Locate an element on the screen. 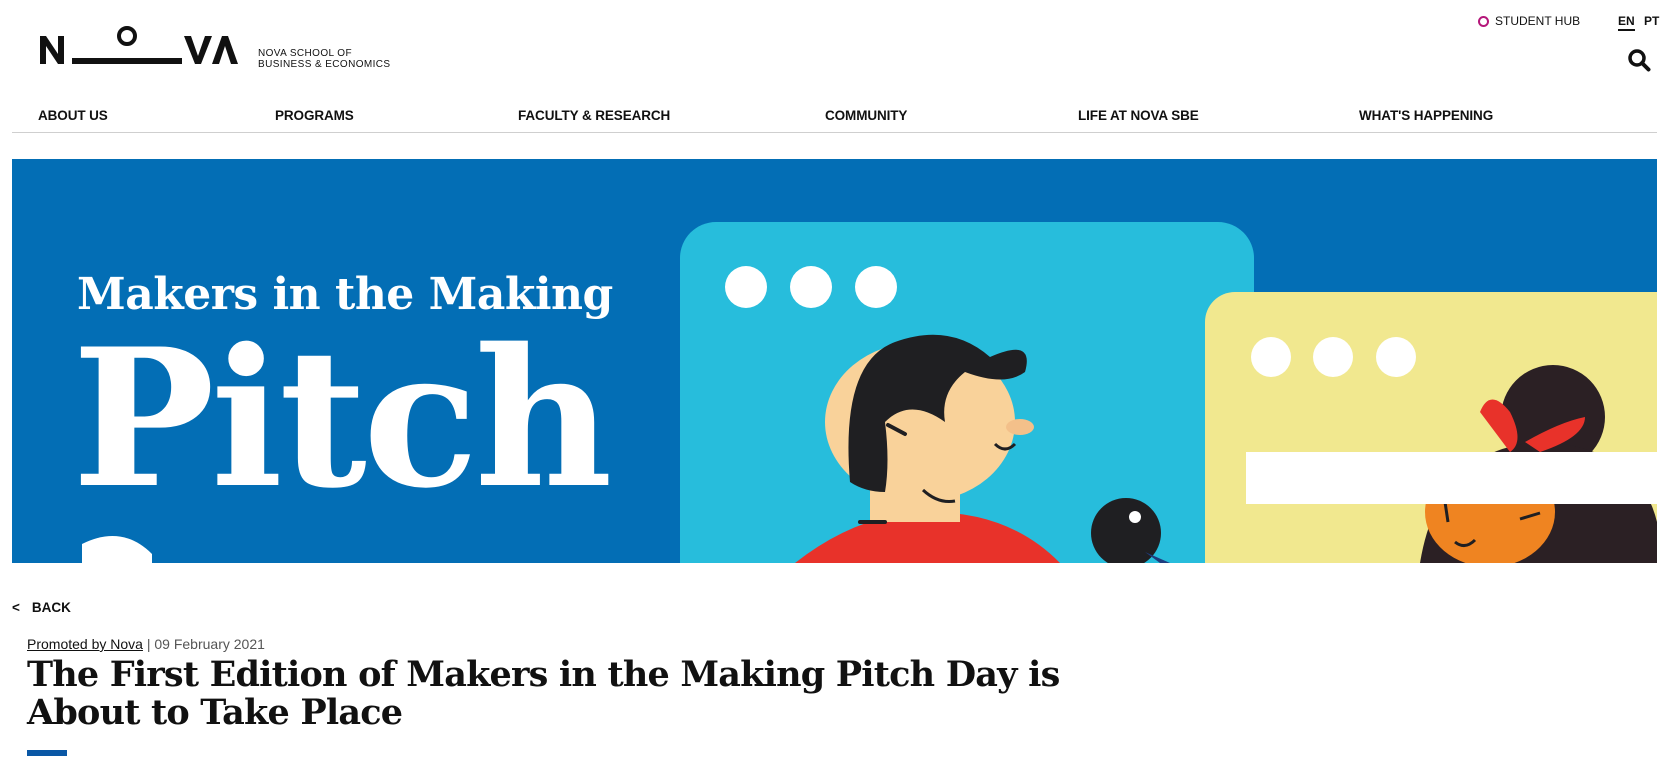 The height and width of the screenshot is (768, 1672). lang-en-button: EN is located at coordinates (1626, 22).